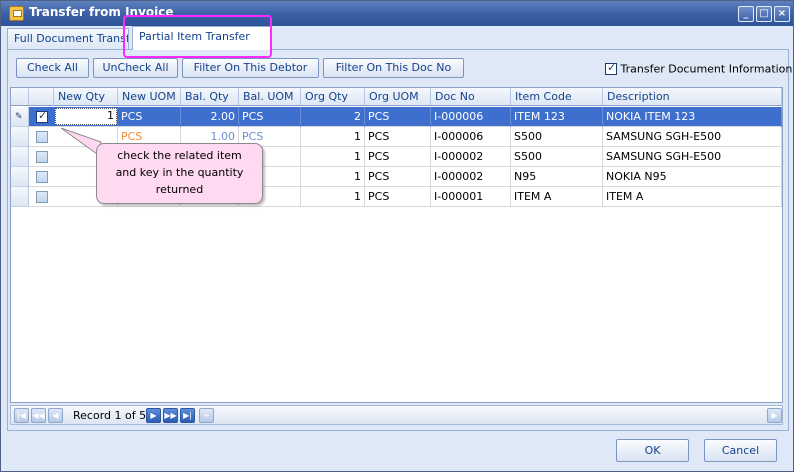  Describe the element at coordinates (774, 415) in the screenshot. I see `scroll-right-icon: ▶` at that location.